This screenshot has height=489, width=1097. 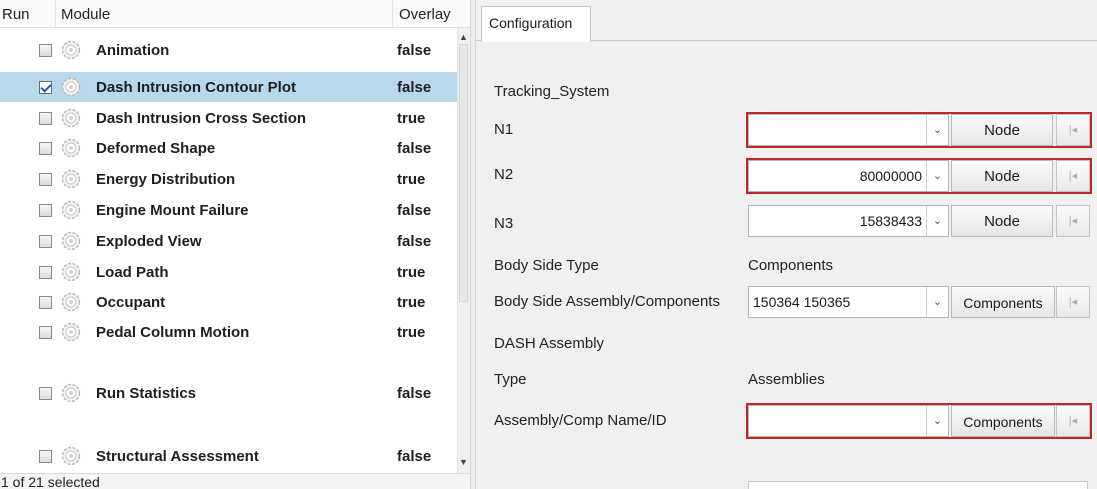 What do you see at coordinates (918, 485) in the screenshot?
I see `partial-input-field` at bounding box center [918, 485].